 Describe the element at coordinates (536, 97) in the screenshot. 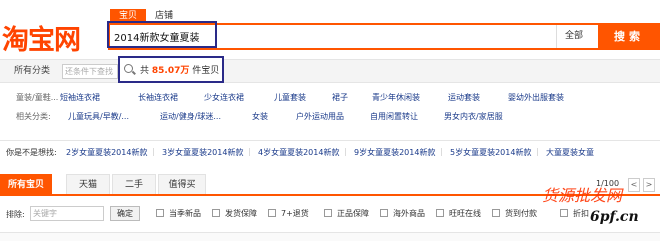

I see `category-link: 婴幼外出服套装` at that location.